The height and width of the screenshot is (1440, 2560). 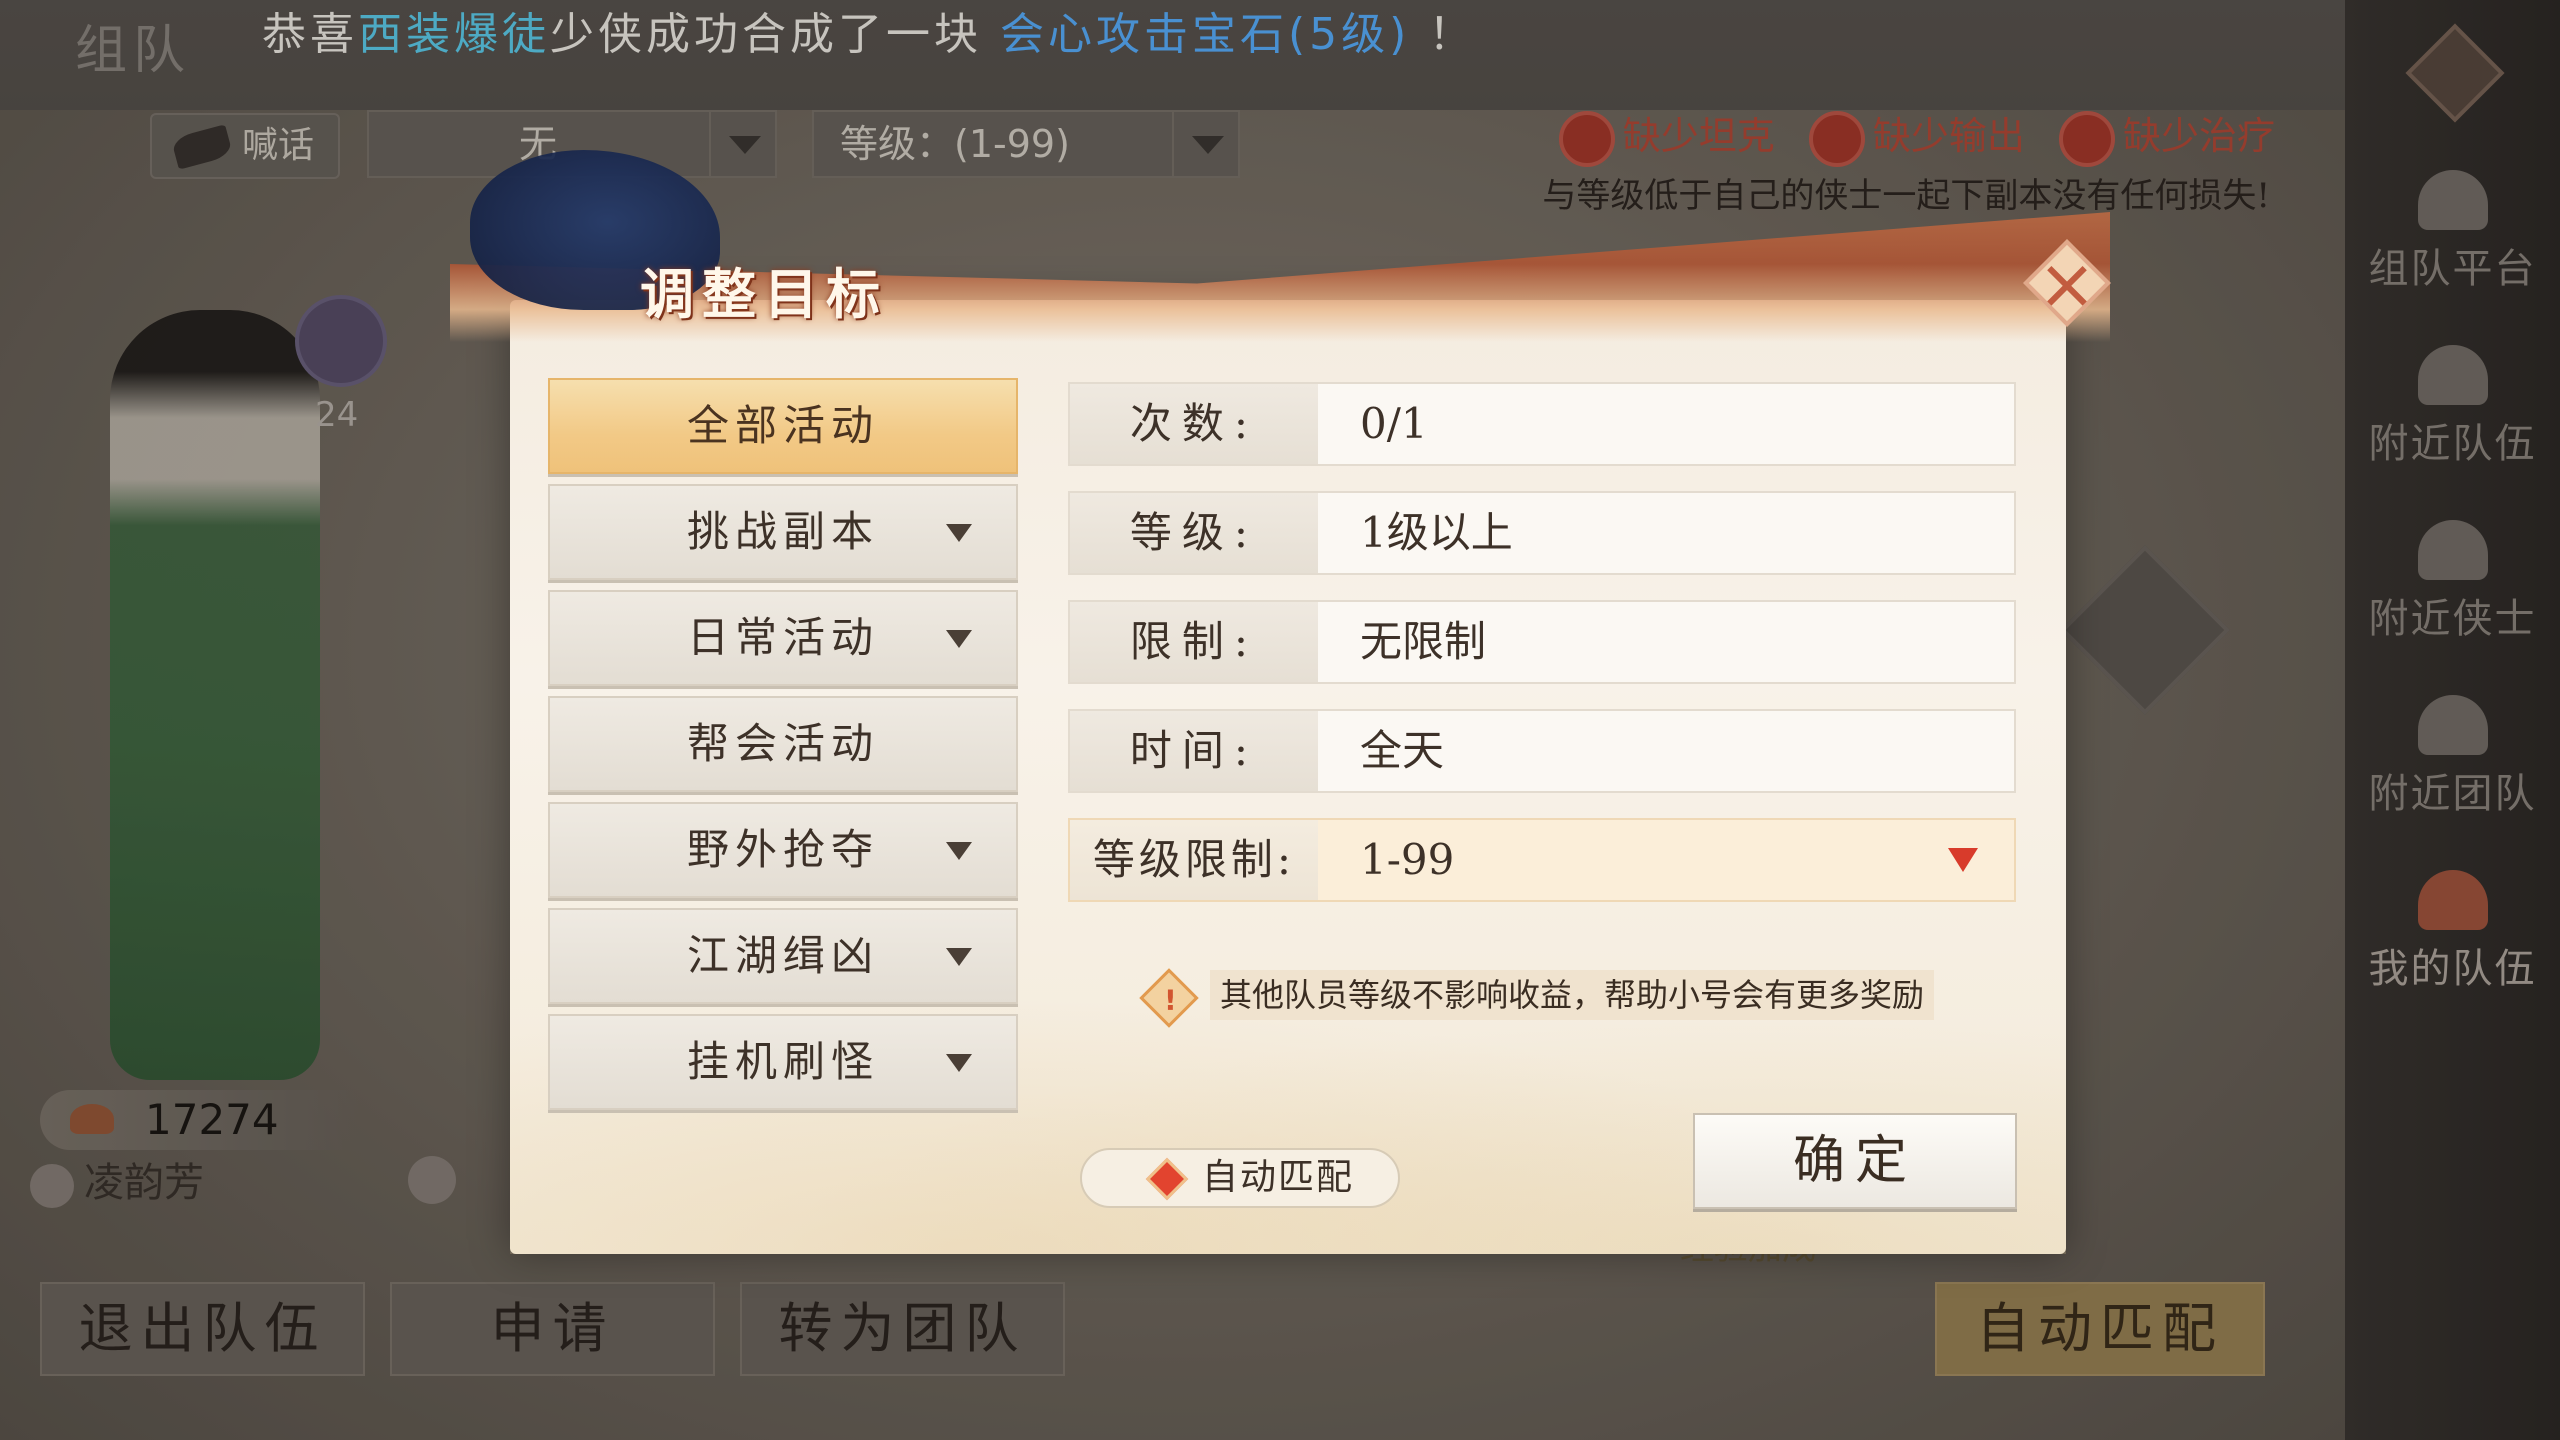 What do you see at coordinates (1407, 859) in the screenshot?
I see `level-limit-value: 1-99` at bounding box center [1407, 859].